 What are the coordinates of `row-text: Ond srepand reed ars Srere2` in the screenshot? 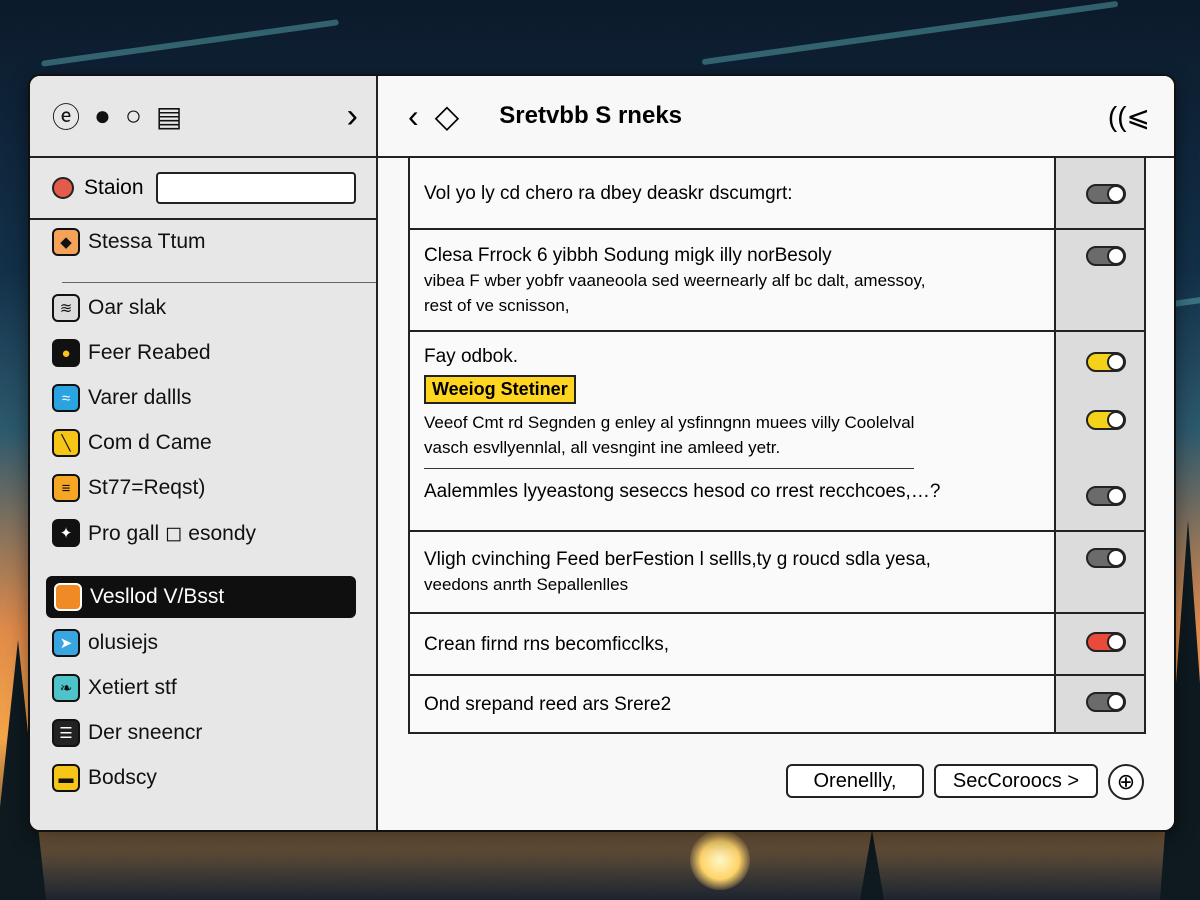 It's located at (548, 704).